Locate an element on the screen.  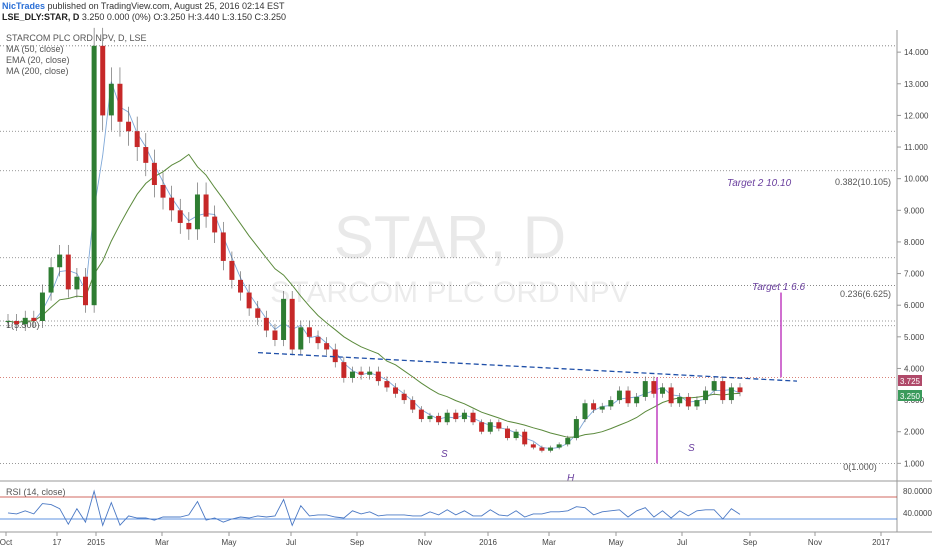
time-tick-label: Jul is located at coordinates (682, 542).